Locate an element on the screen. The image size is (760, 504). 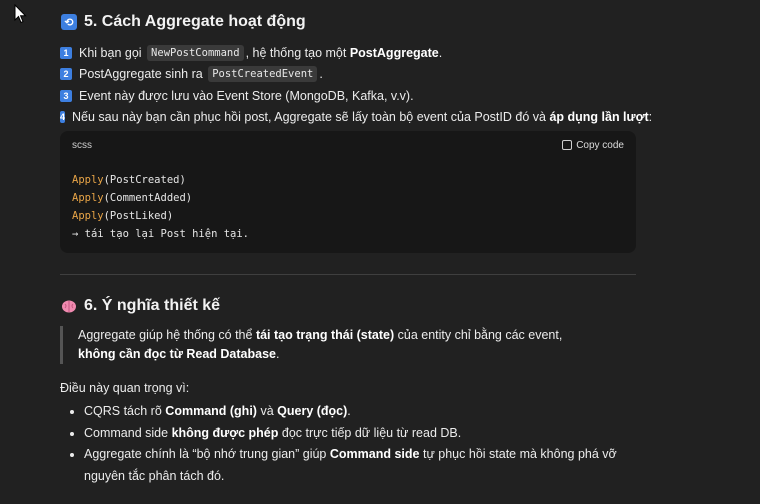
code-block-header: scss Copy code is located at coordinates (348, 145).